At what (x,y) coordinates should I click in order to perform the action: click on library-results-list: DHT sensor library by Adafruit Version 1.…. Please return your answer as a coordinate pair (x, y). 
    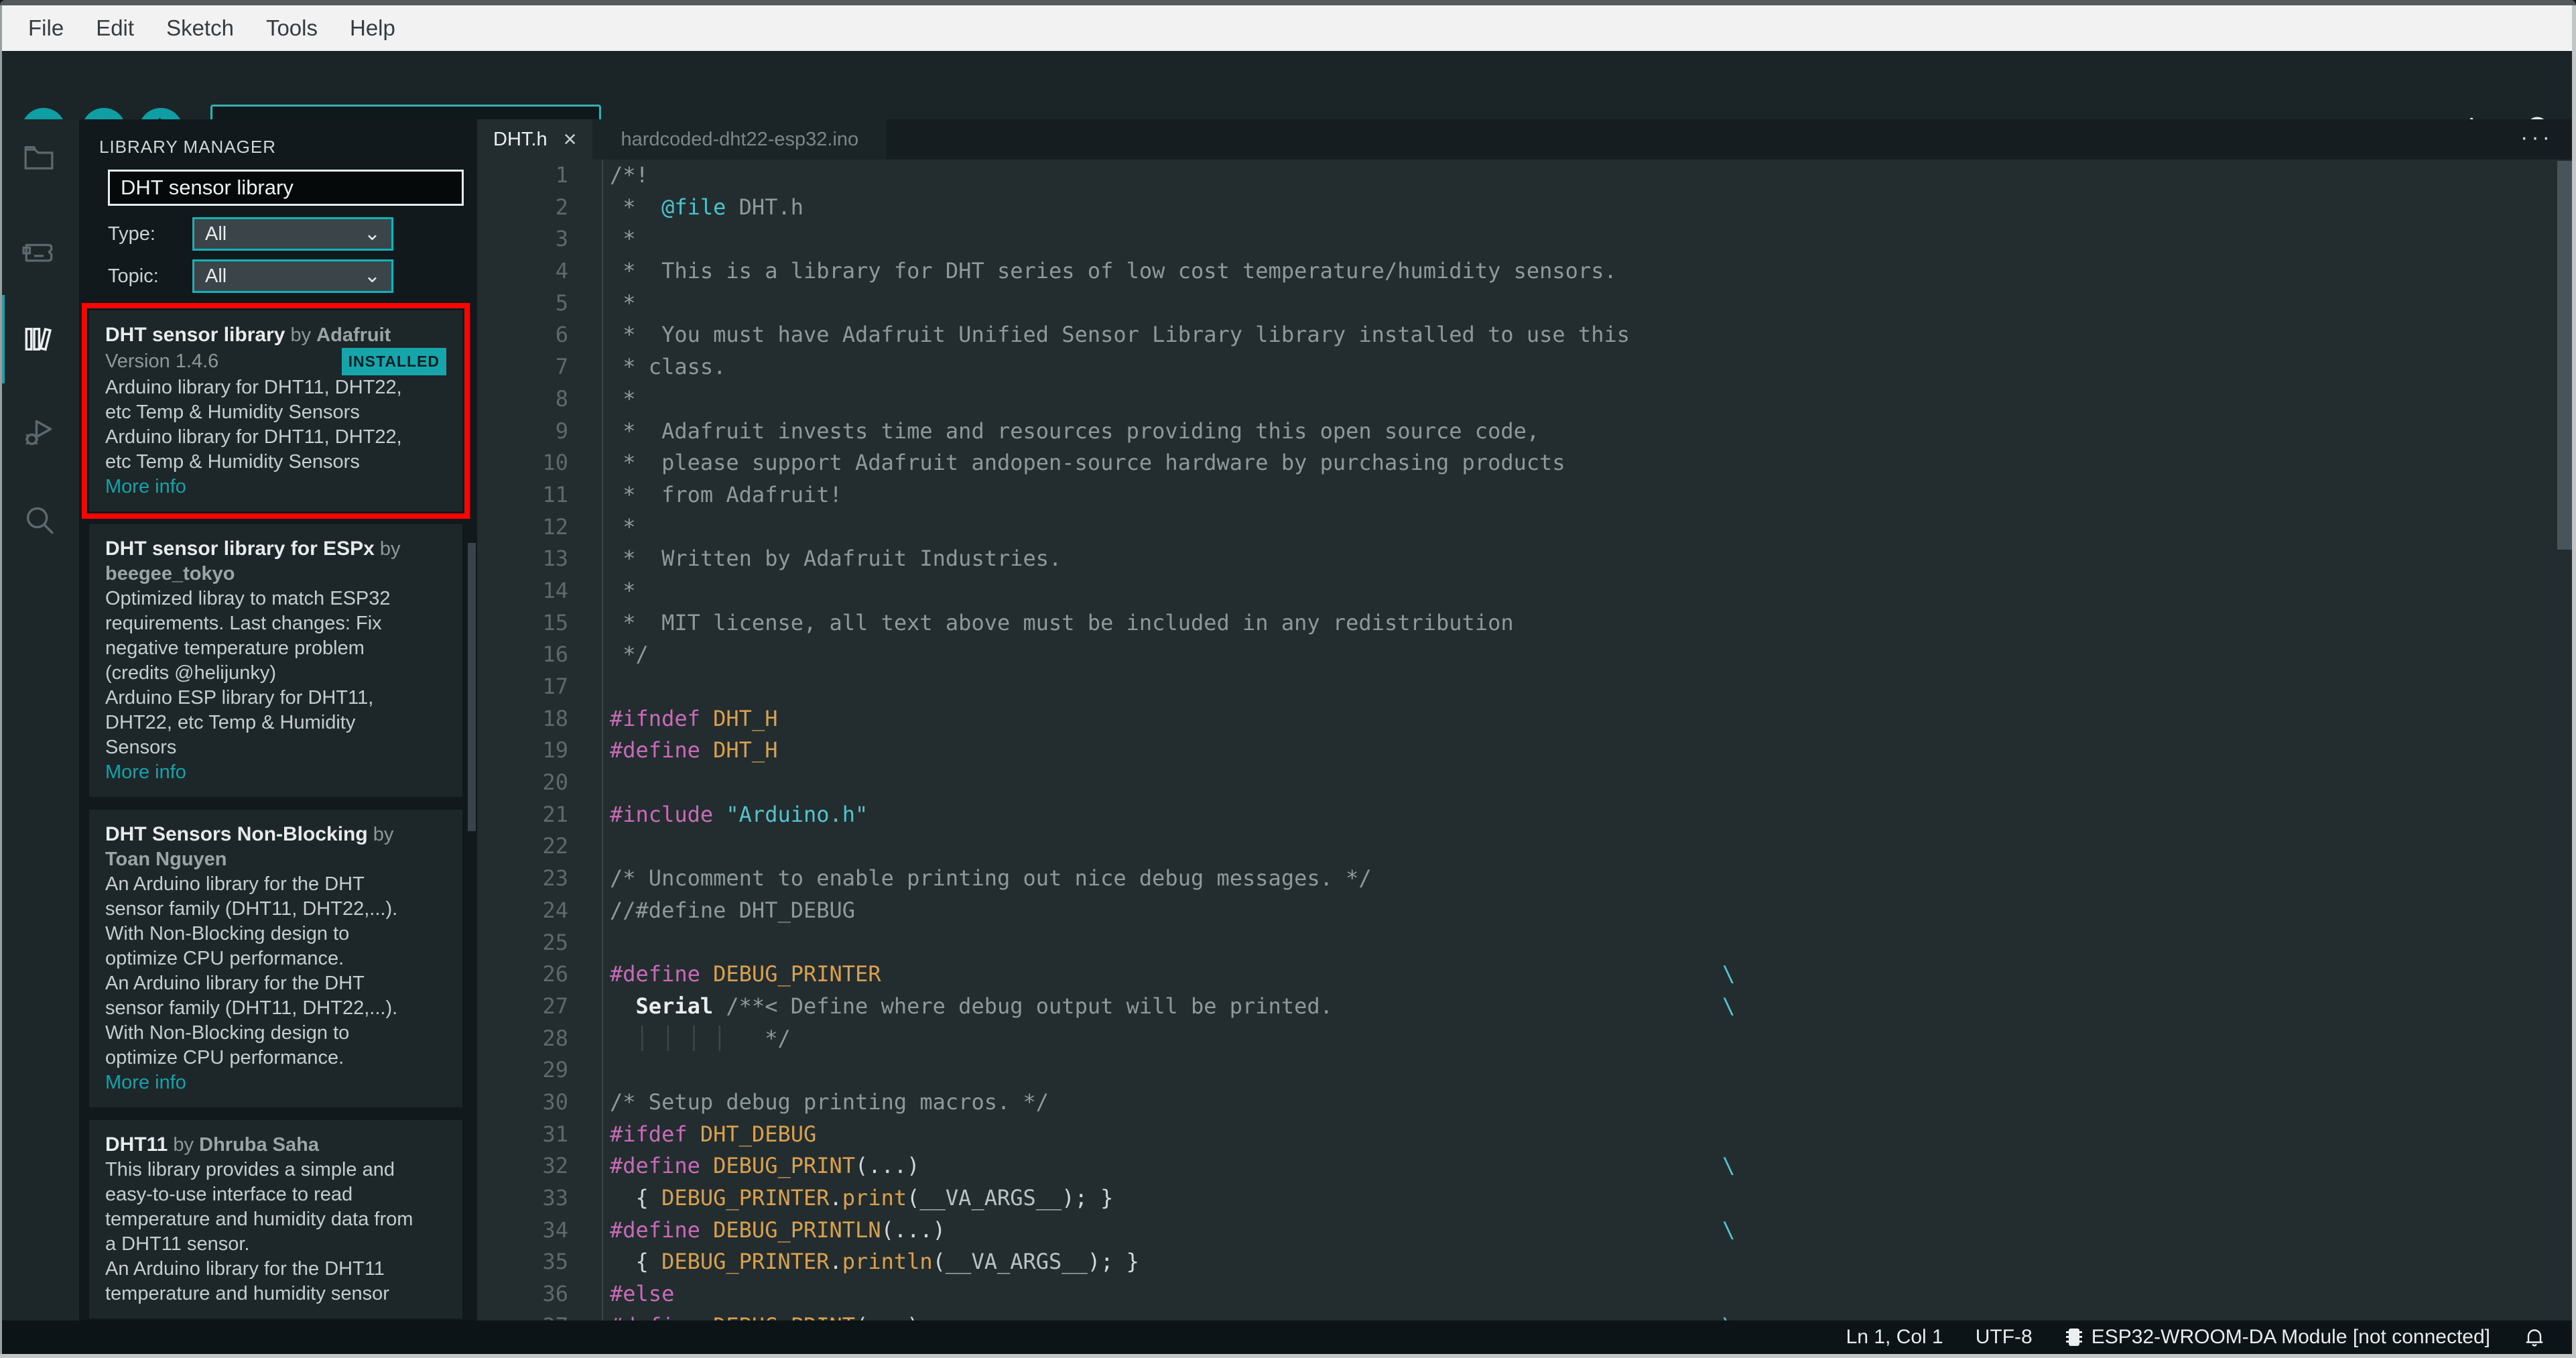
    Looking at the image, I should click on (278, 810).